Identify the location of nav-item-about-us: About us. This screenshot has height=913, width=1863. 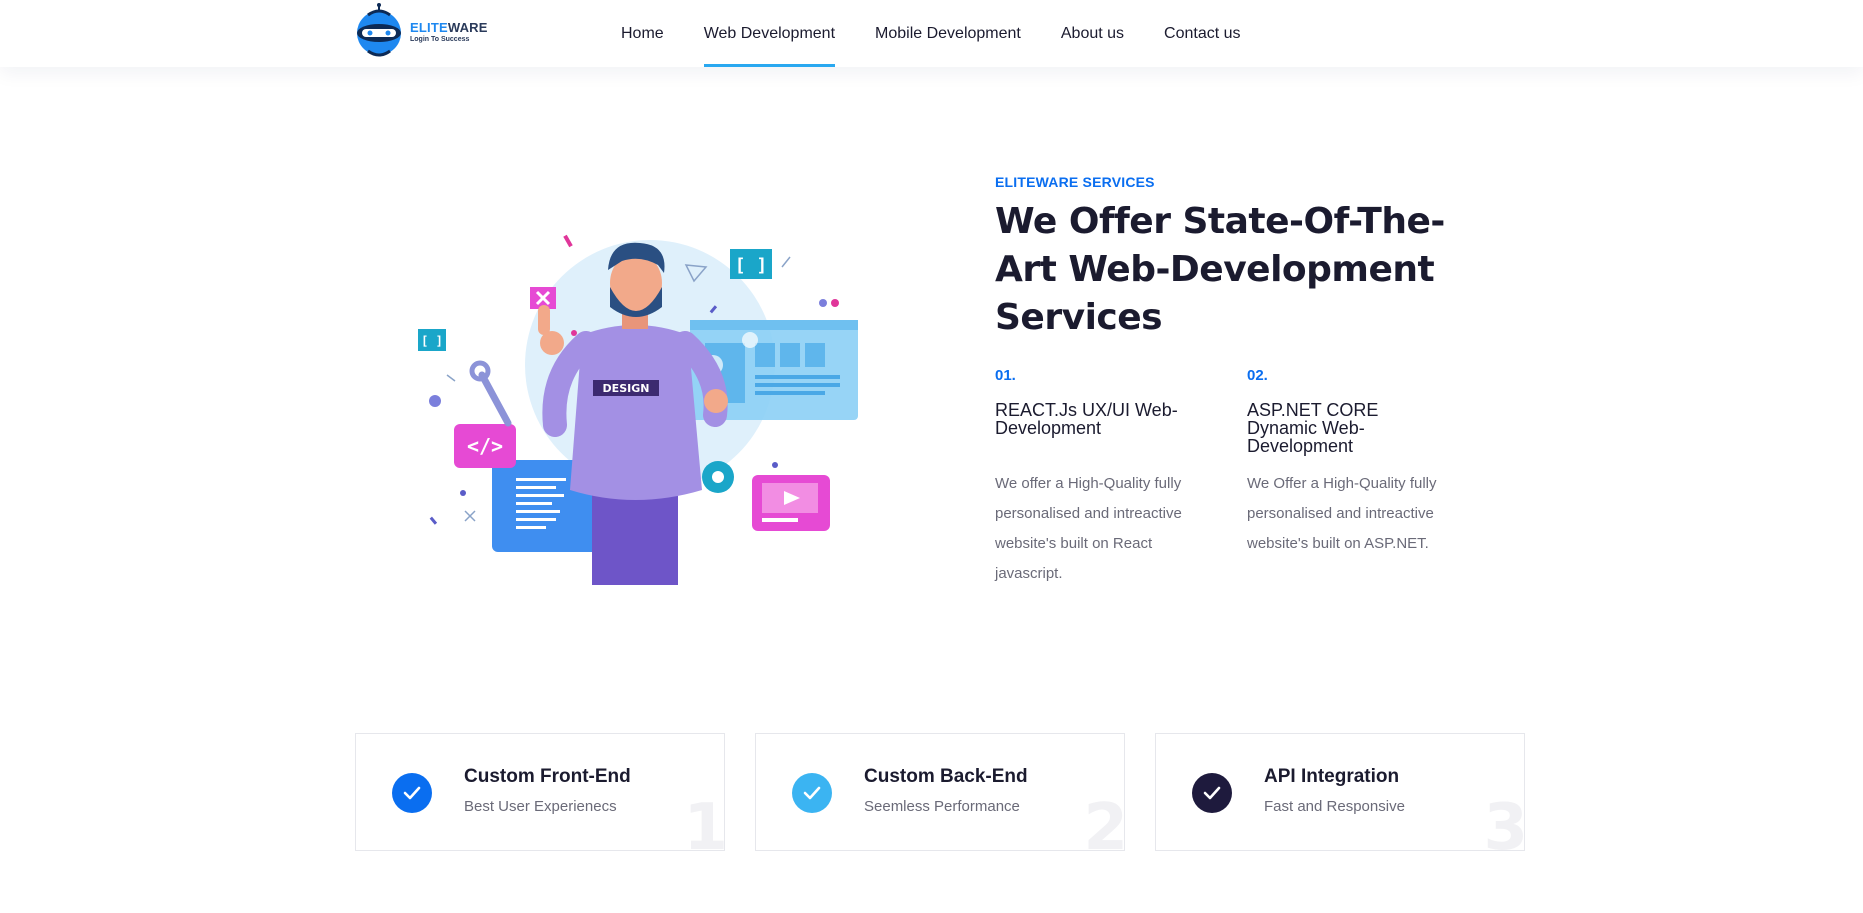
(1092, 33).